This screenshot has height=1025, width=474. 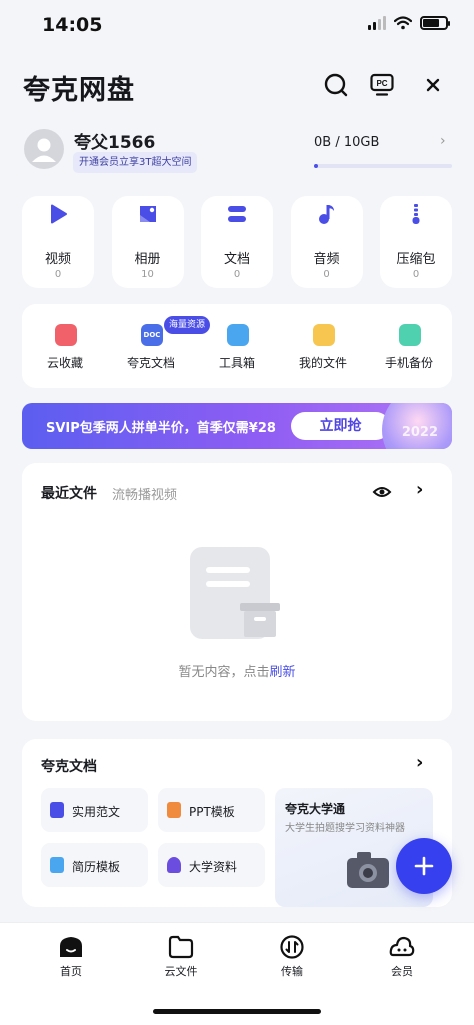 I want to click on empty-state-illustration, so click(x=237, y=594).